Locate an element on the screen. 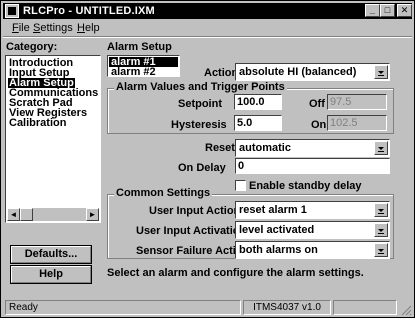 This screenshot has width=415, height=318. scroll-left-icon: ◄ is located at coordinates (13, 214).